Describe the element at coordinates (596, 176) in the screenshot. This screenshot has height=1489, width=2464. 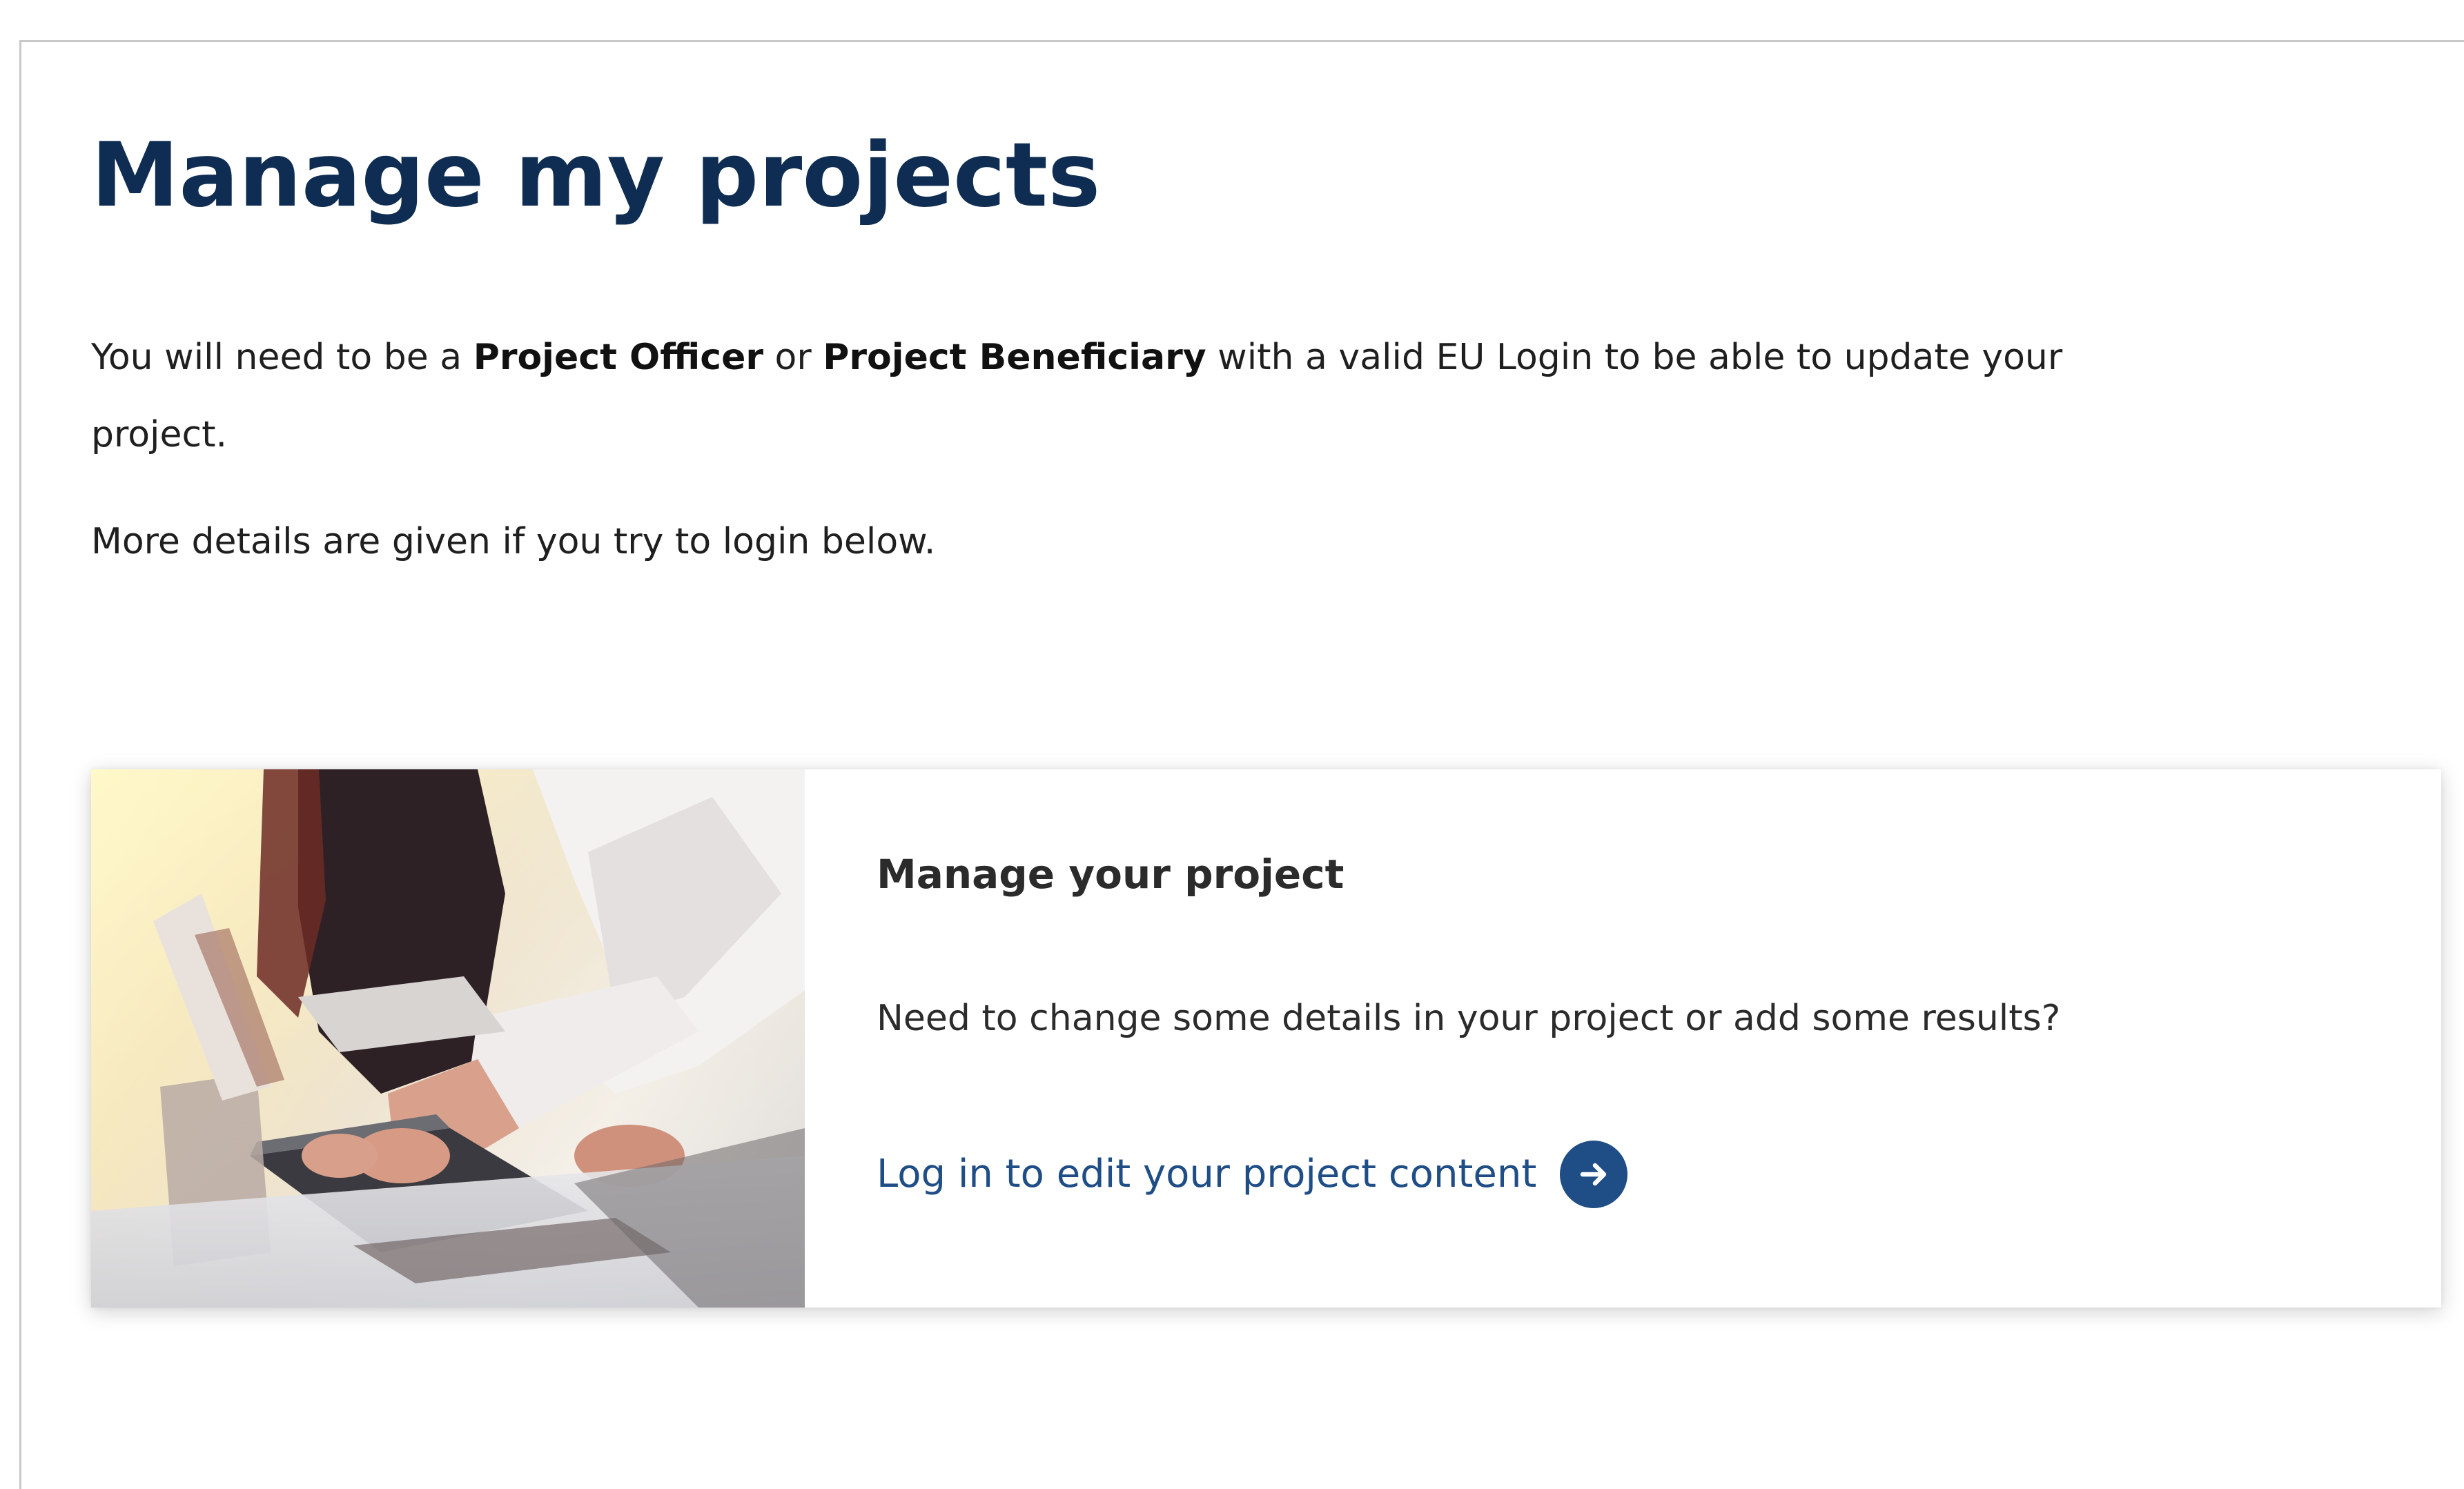
I see `page-title: Manage my projects` at that location.